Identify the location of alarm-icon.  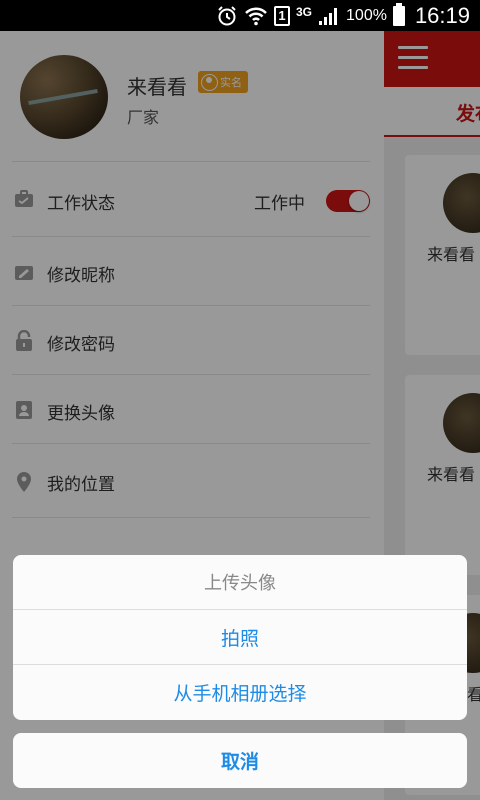
(227, 16).